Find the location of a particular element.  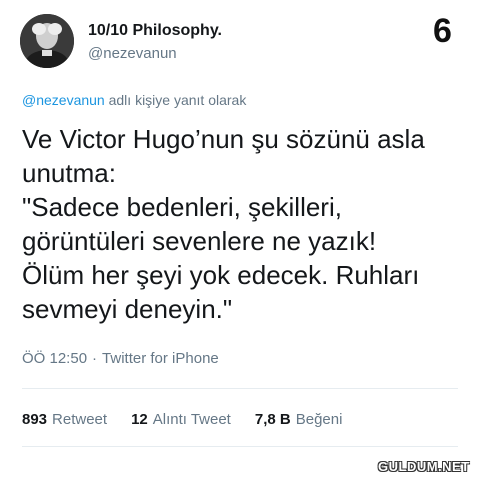

quotes-label: Alıntı Tweet is located at coordinates (191, 419).